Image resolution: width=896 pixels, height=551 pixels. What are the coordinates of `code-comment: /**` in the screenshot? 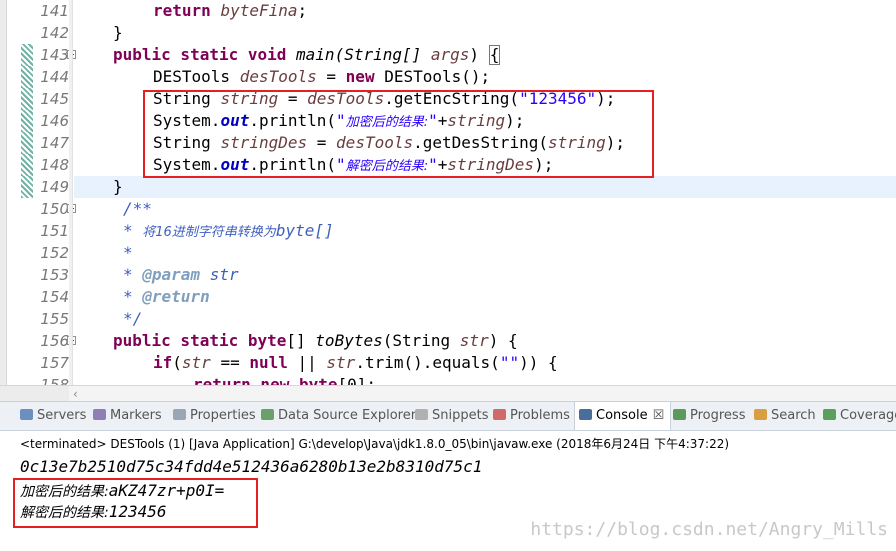 It's located at (137, 208).